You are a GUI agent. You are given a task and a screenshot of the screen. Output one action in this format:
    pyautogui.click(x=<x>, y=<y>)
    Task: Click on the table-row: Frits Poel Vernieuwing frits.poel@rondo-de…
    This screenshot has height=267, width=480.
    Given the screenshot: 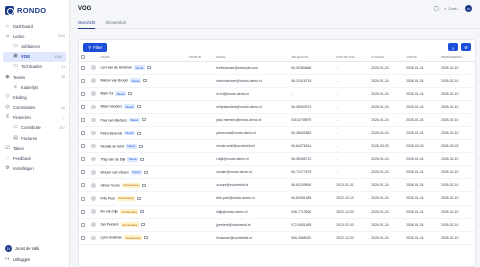 What is the action you would take?
    pyautogui.click(x=277, y=198)
    